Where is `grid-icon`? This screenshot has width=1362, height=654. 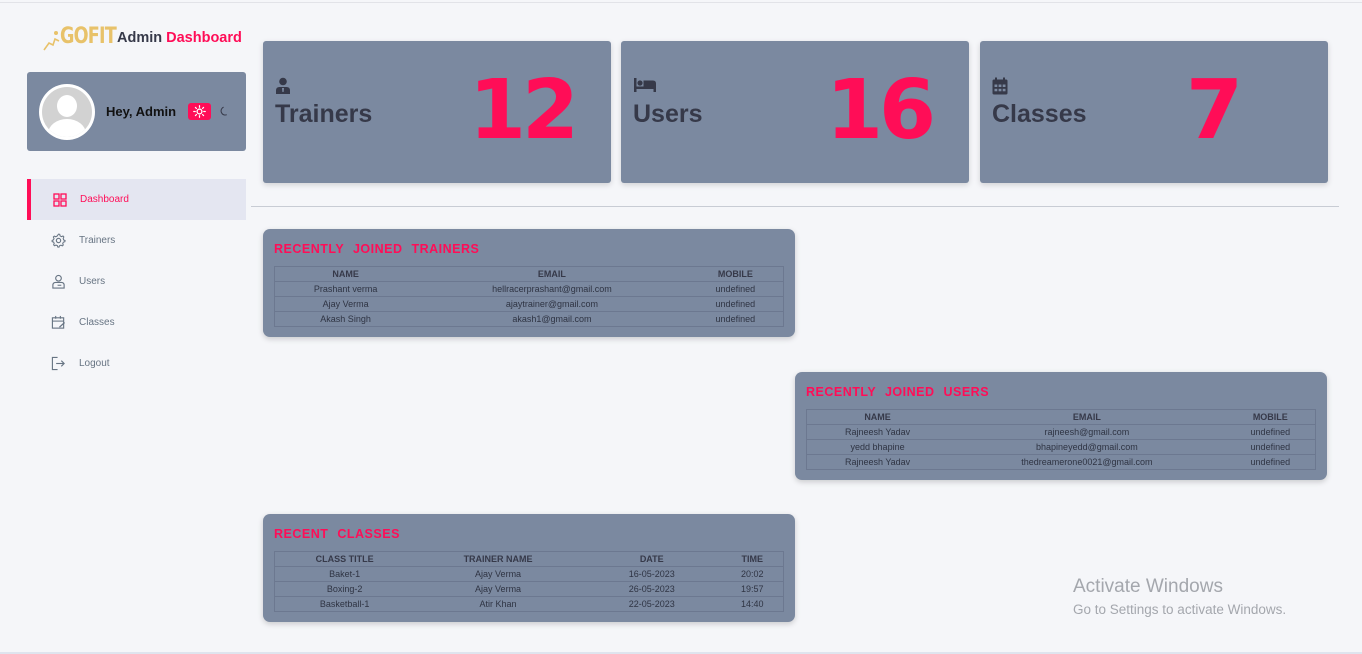
grid-icon is located at coordinates (60, 199).